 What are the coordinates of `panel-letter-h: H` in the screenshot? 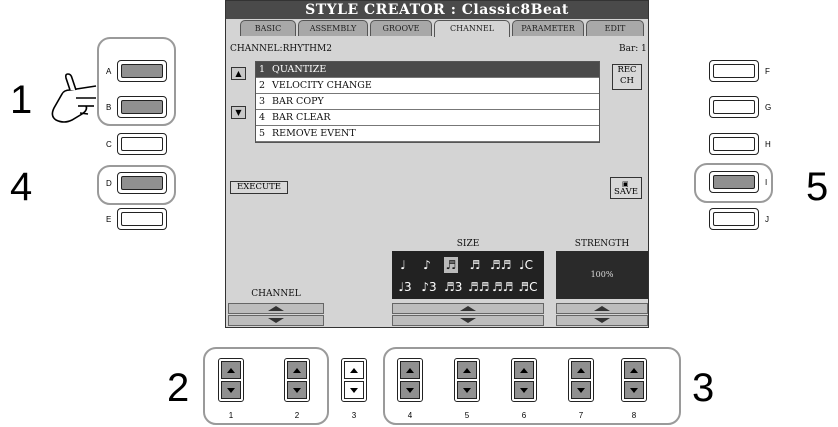 It's located at (768, 144).